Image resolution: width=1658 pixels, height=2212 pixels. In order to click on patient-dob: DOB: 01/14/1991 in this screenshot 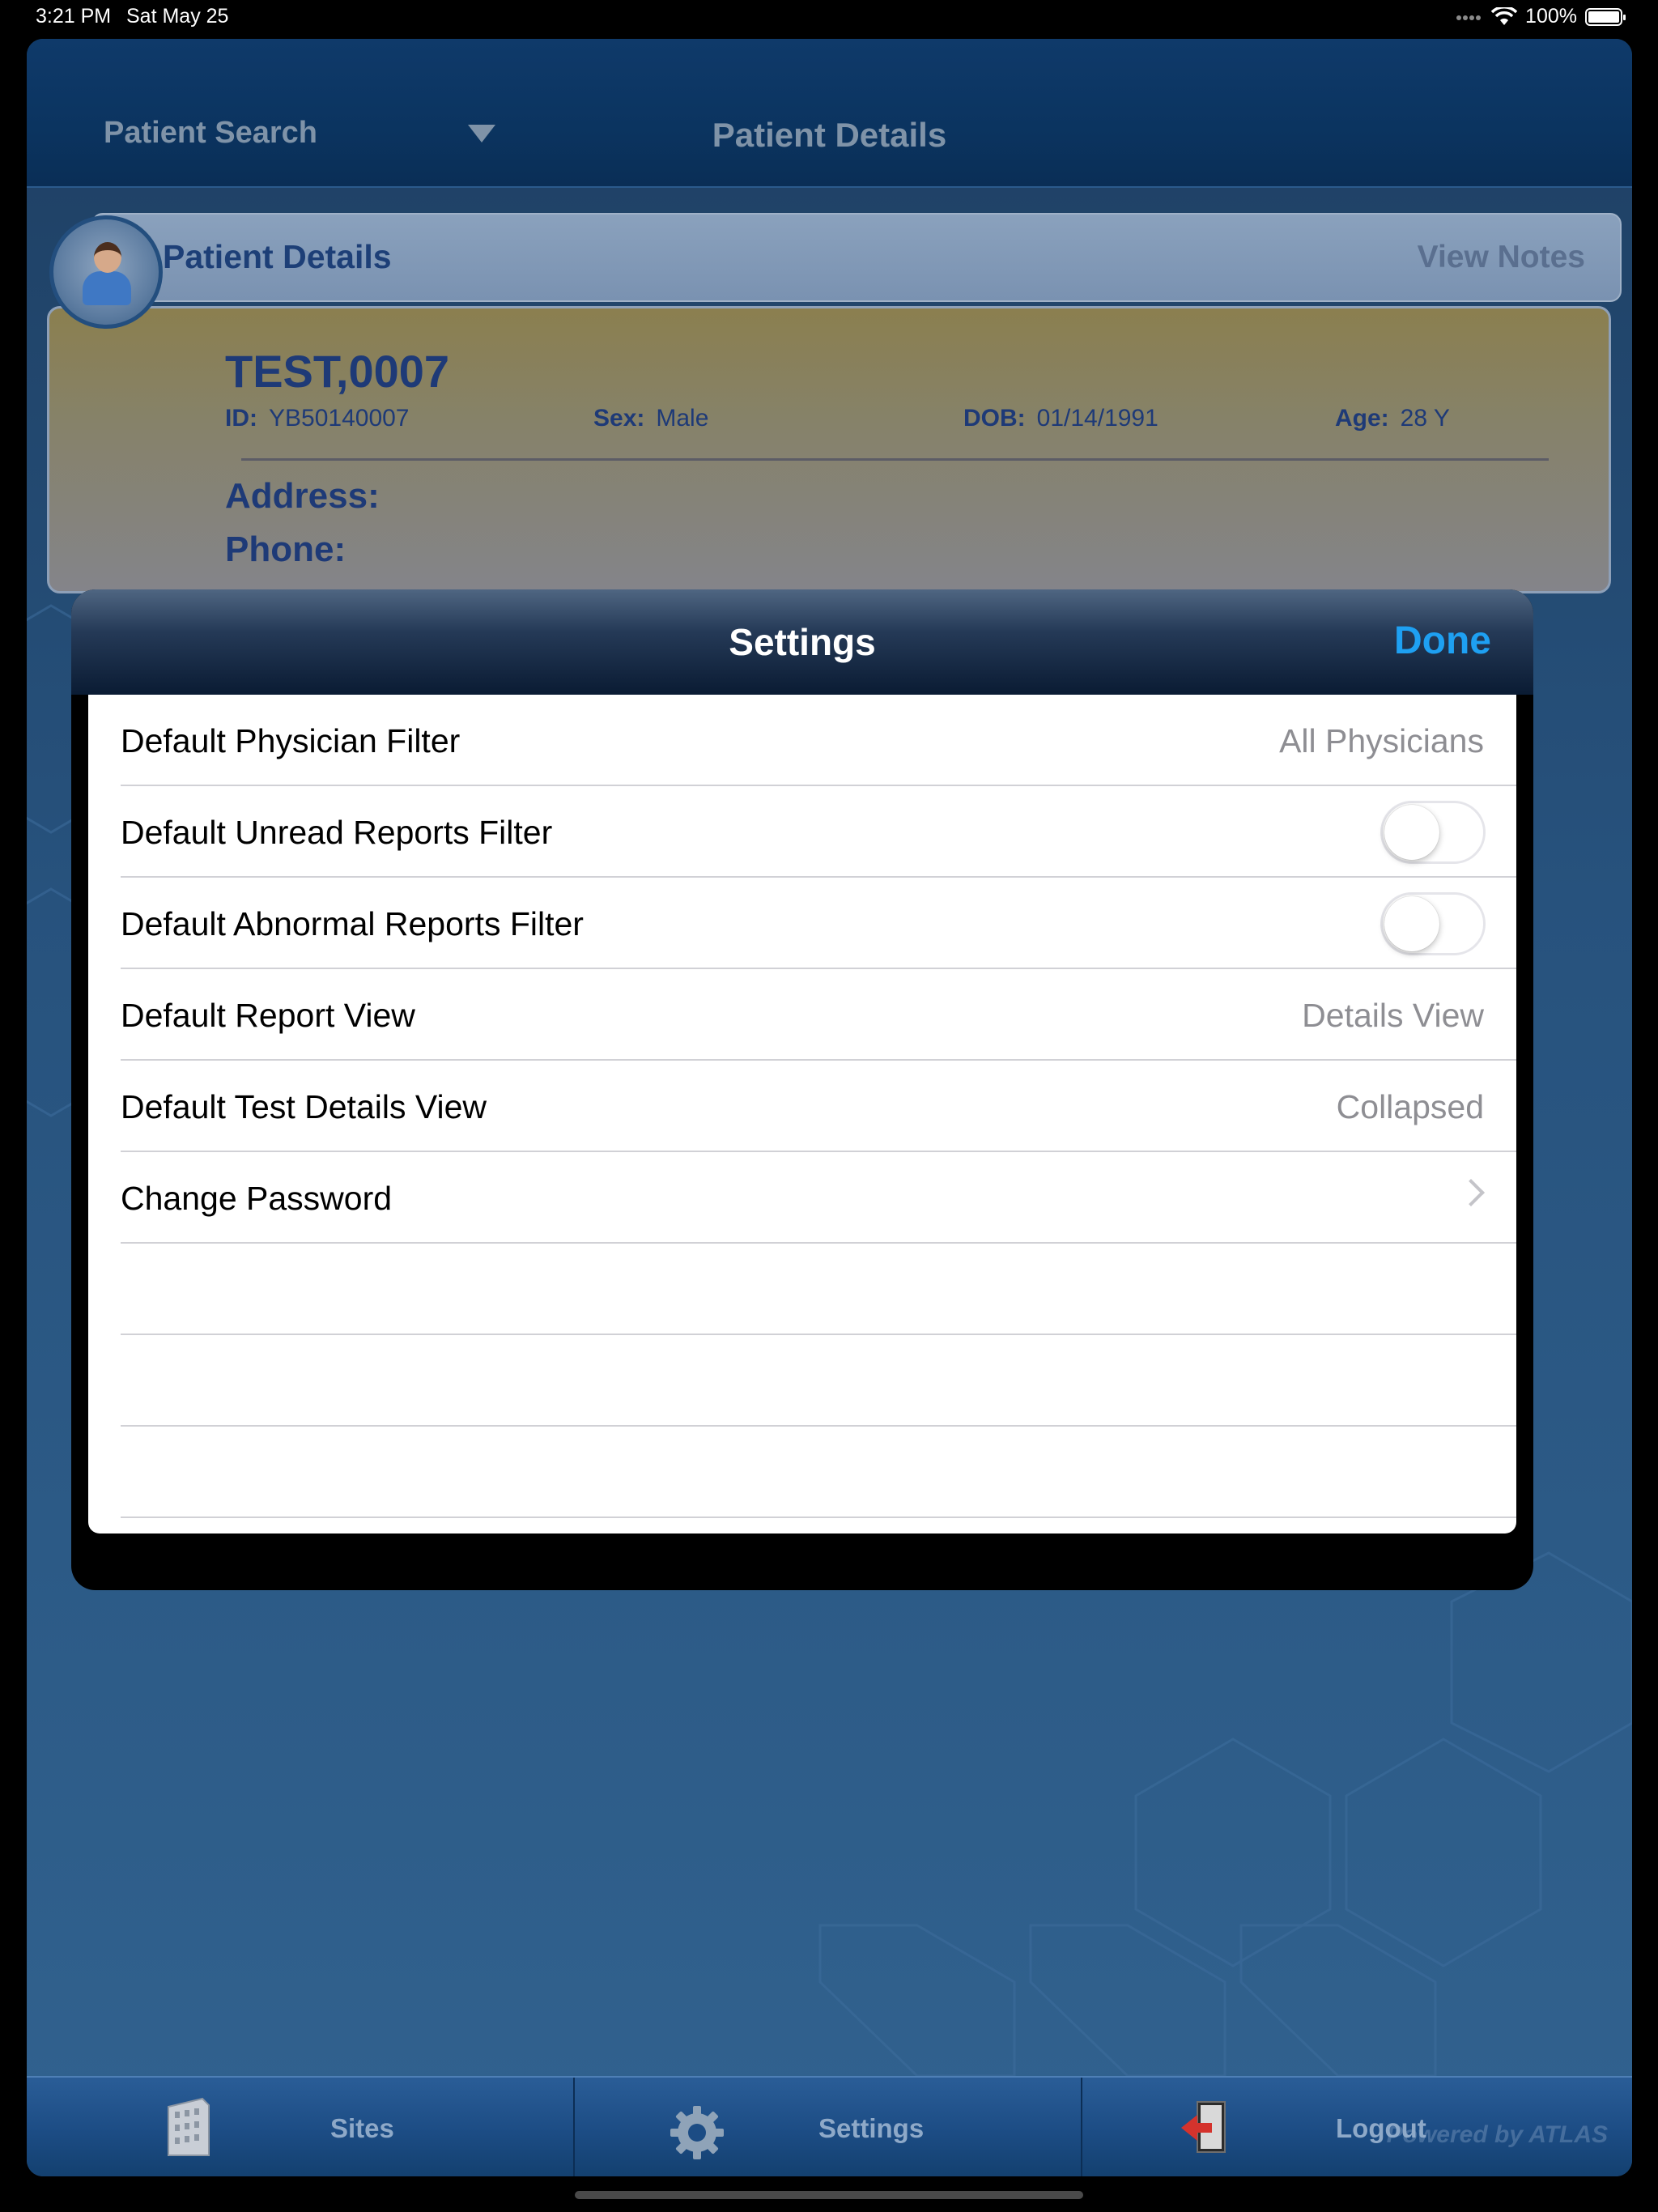, I will do `click(1060, 418)`.